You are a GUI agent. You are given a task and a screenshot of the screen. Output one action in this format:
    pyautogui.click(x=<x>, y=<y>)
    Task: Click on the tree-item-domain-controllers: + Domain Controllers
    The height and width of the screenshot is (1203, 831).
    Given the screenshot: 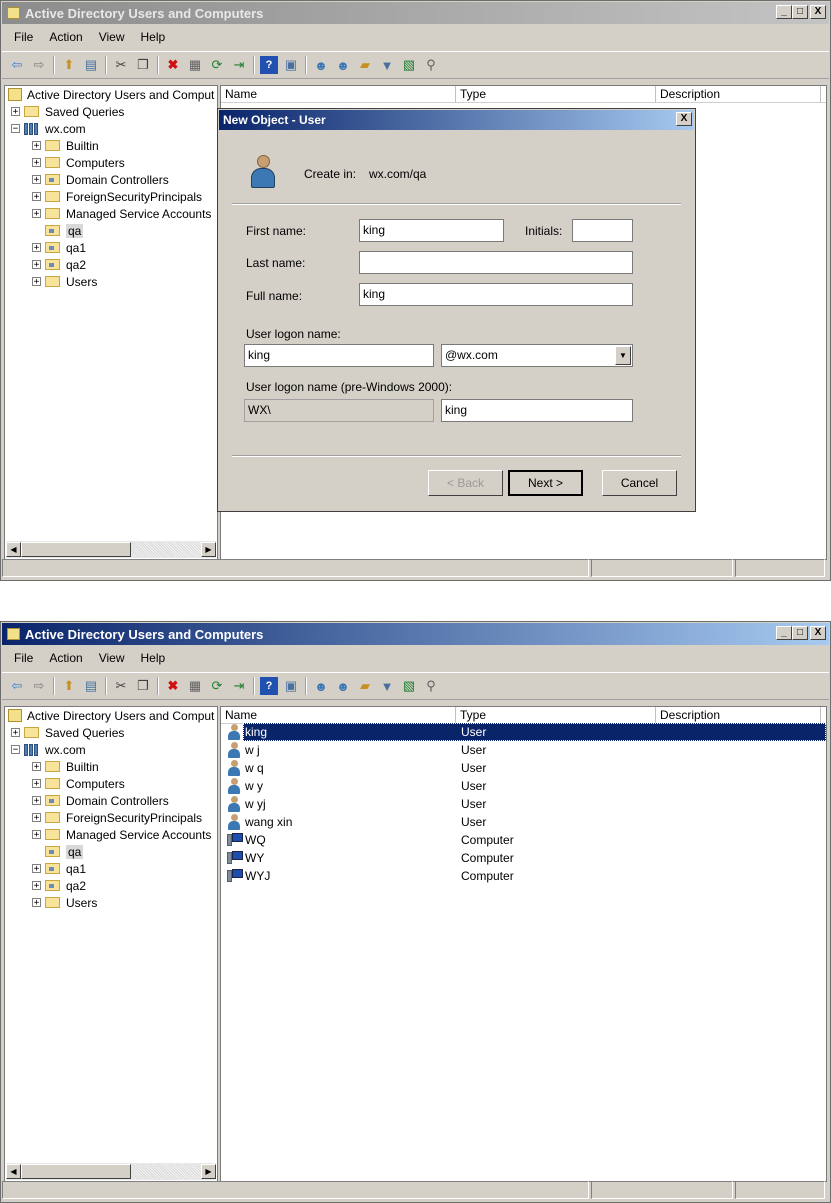 What is the action you would take?
    pyautogui.click(x=100, y=800)
    